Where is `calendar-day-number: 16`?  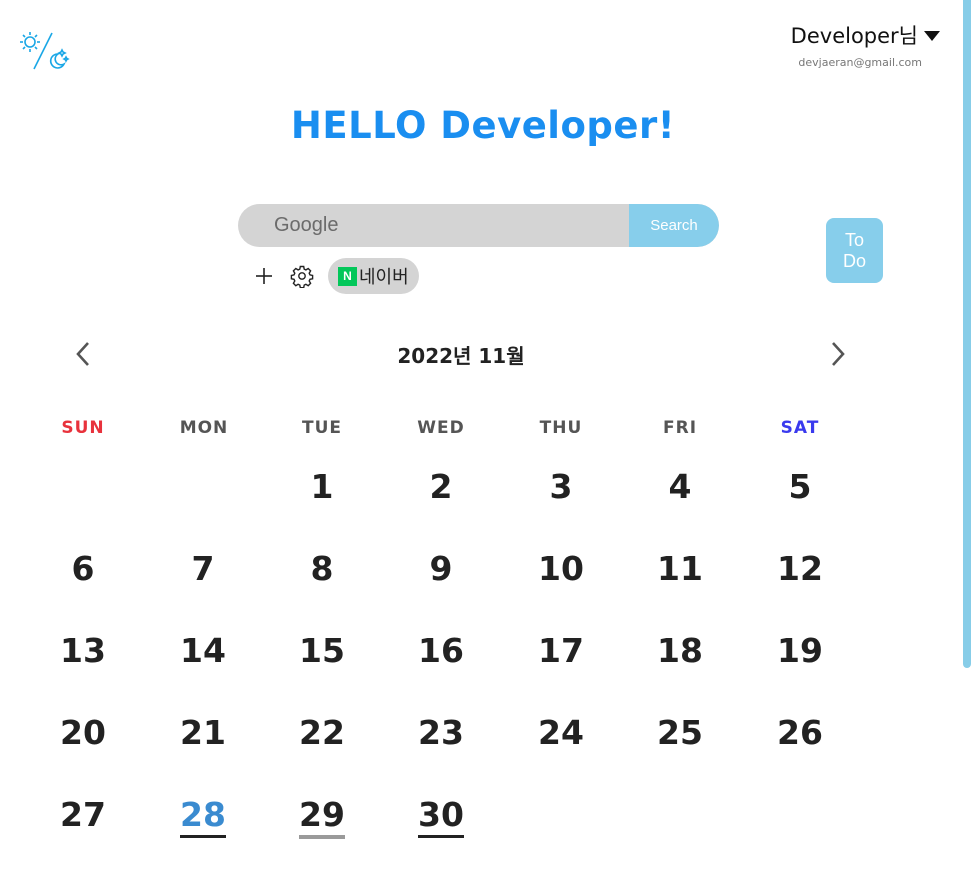
calendar-day-number: 16 is located at coordinates (441, 650).